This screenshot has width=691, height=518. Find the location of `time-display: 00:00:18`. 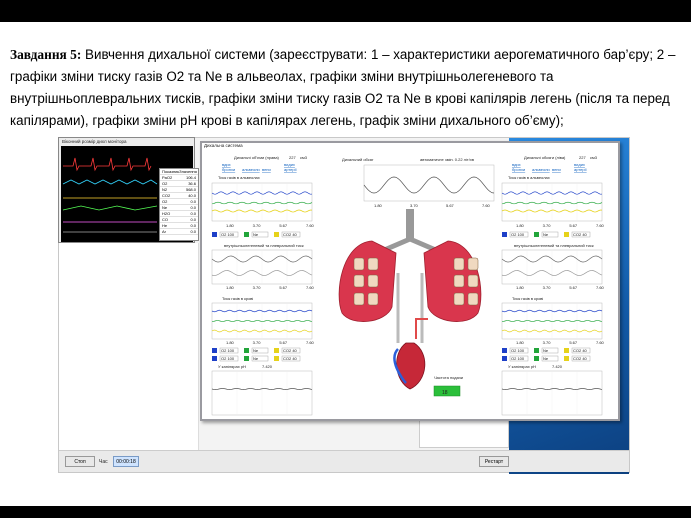

time-display: 00:00:18 is located at coordinates (126, 461).